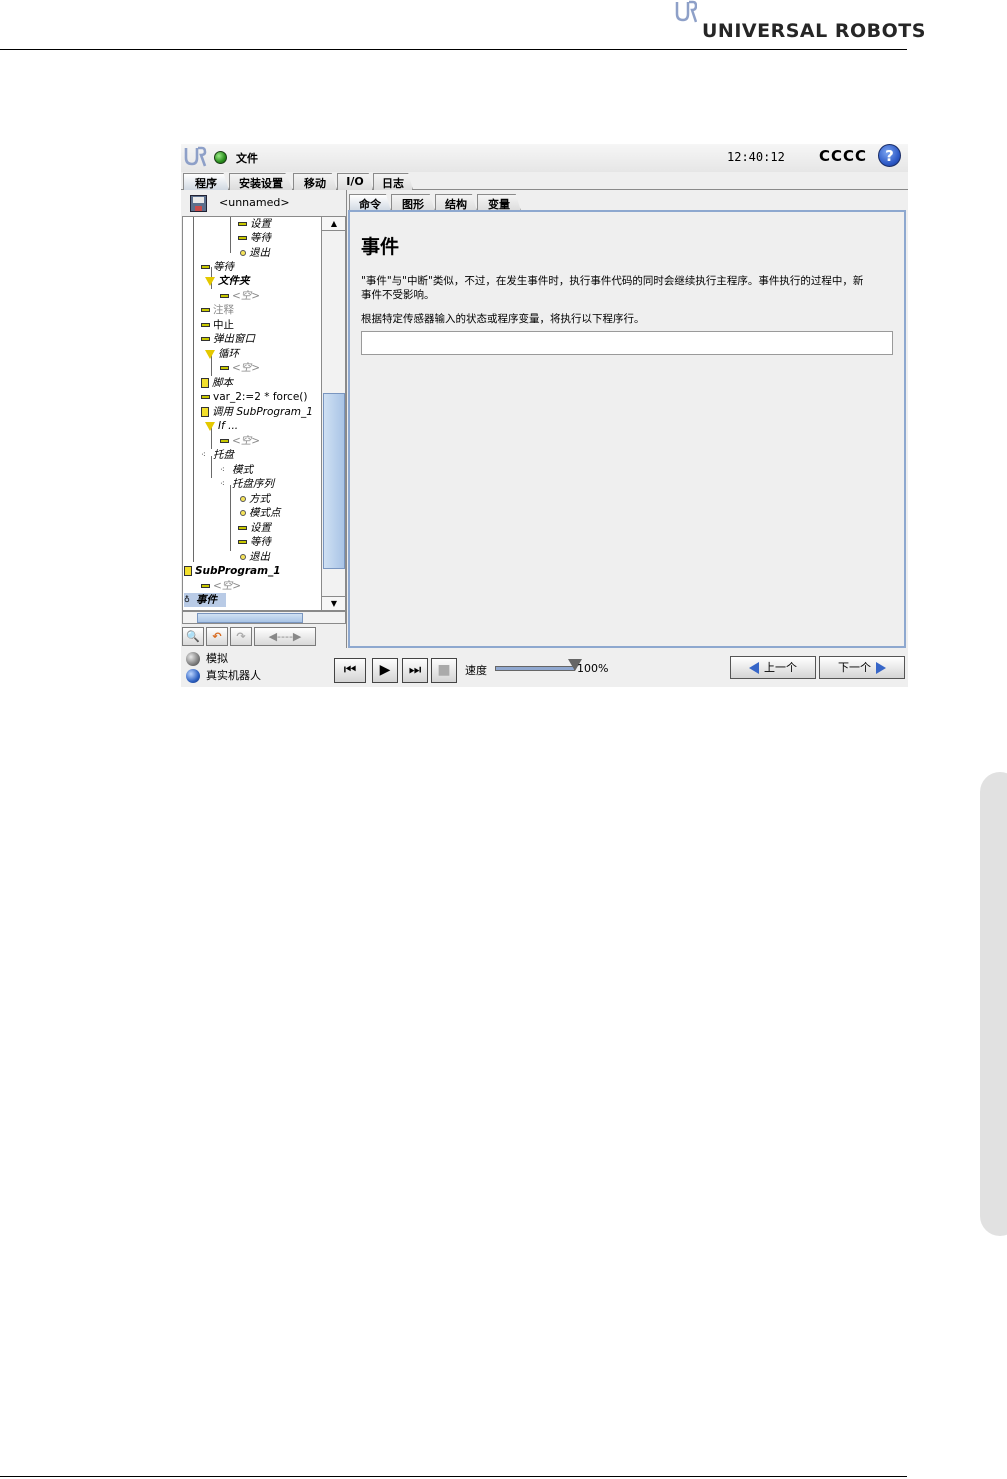 The height and width of the screenshot is (1479, 1007). Describe the element at coordinates (206, 181) in the screenshot. I see `tab-program: 程序` at that location.